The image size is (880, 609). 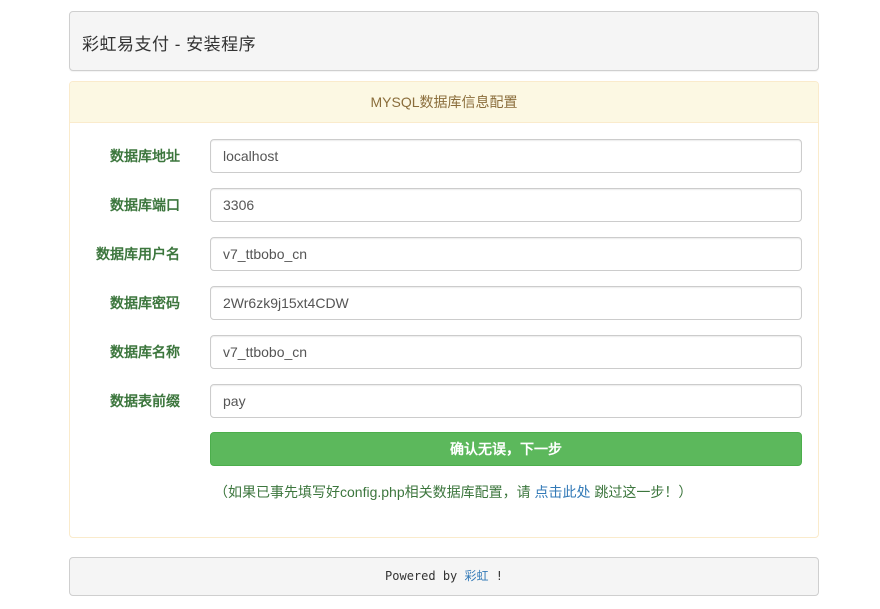 I want to click on form-row-db-password: 数据库密码, so click(x=444, y=303).